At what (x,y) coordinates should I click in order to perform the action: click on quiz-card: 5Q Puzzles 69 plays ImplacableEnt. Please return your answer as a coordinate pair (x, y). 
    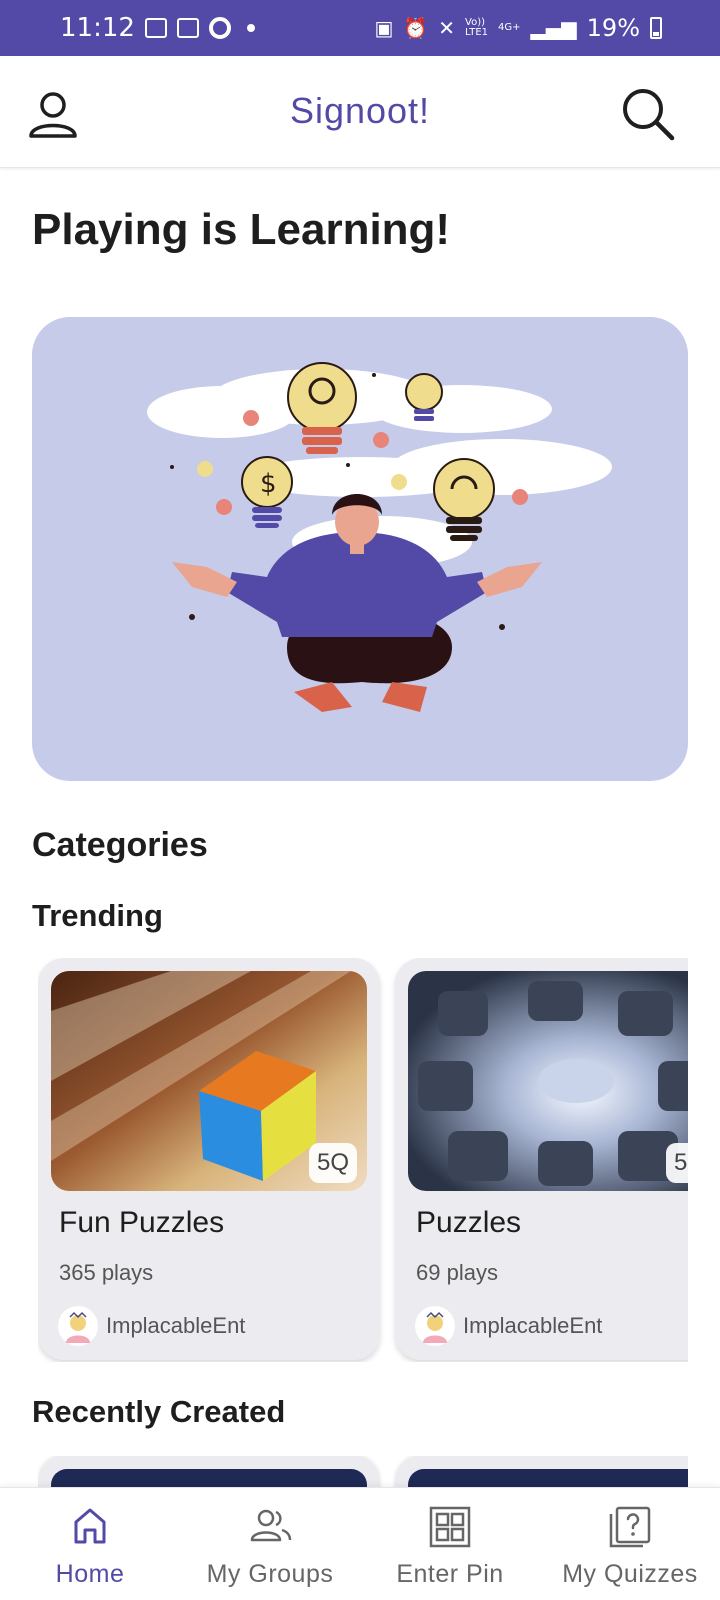
    Looking at the image, I should click on (541, 1159).